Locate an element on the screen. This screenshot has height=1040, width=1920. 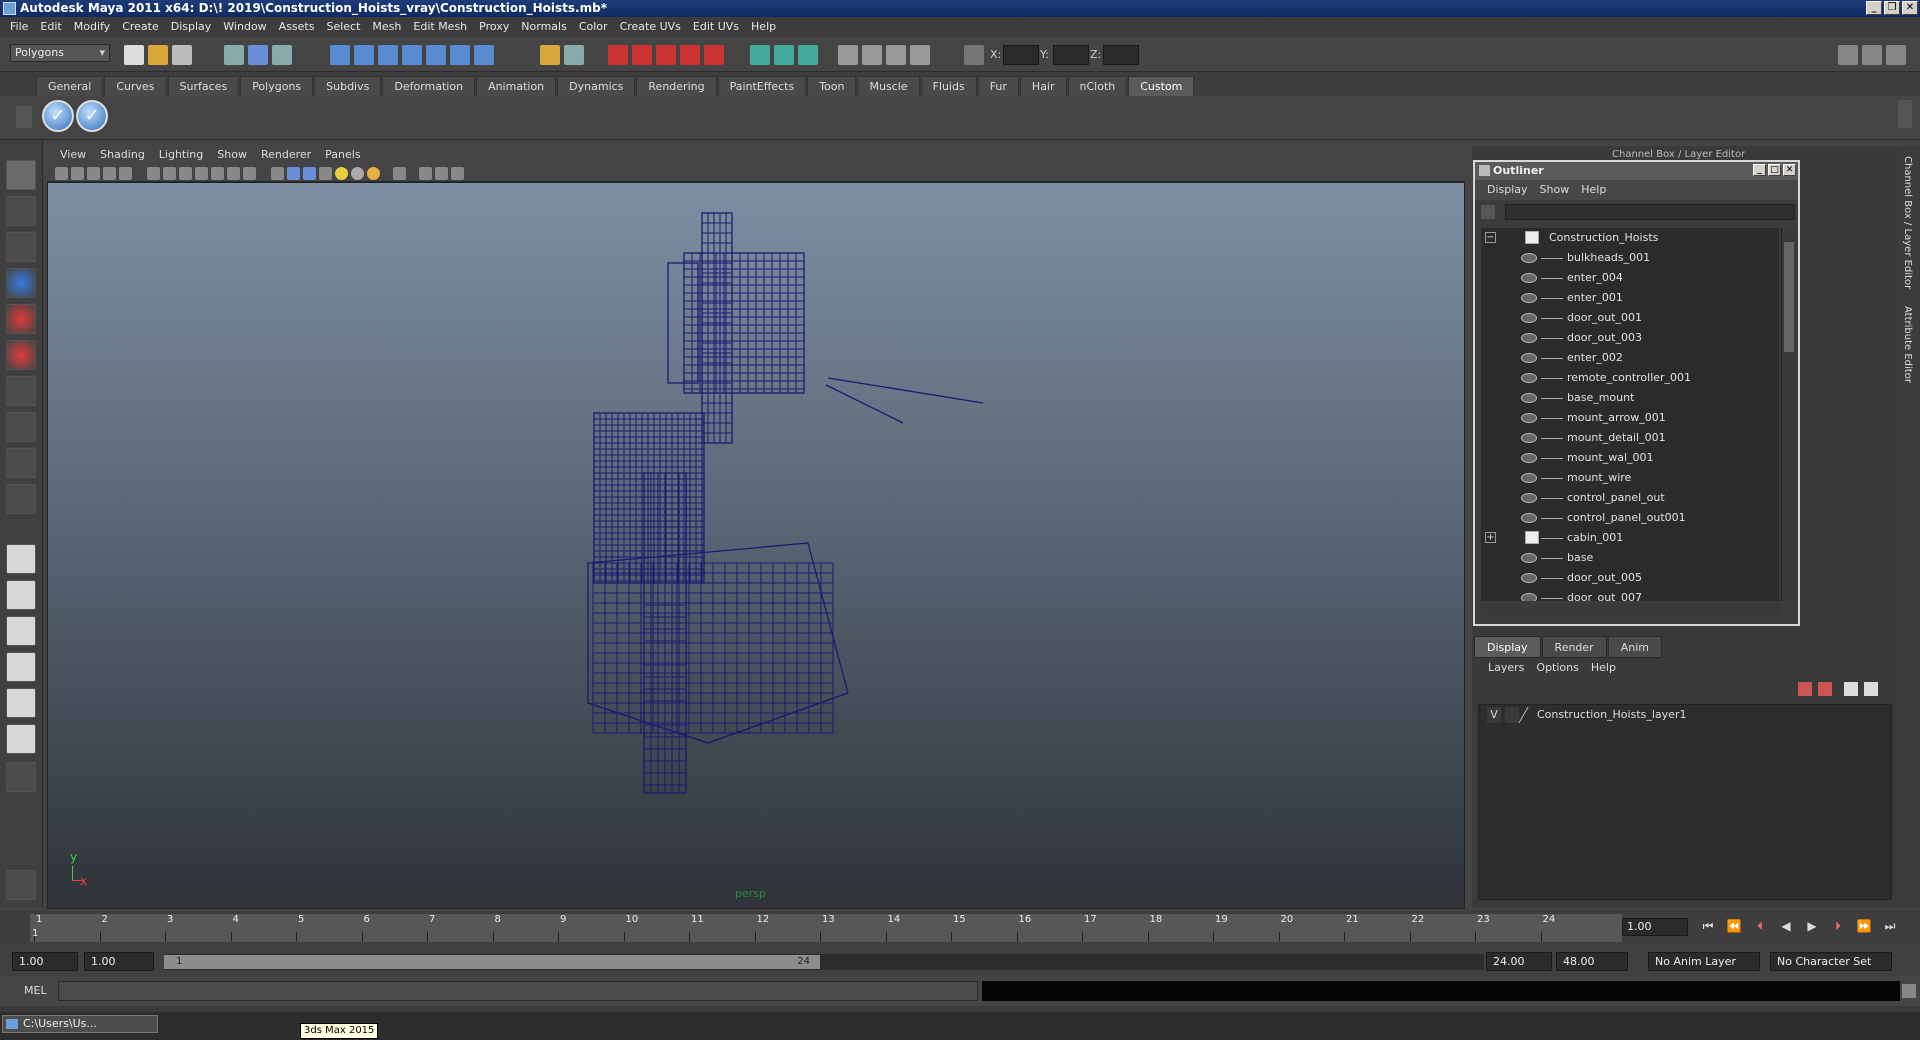
single-pane-layout-icon is located at coordinates (21, 559).